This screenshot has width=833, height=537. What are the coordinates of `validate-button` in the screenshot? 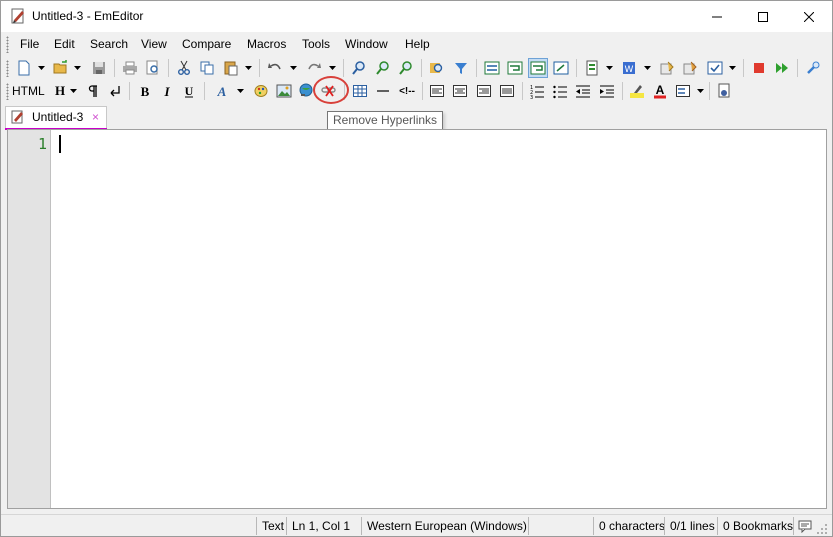 It's located at (724, 91).